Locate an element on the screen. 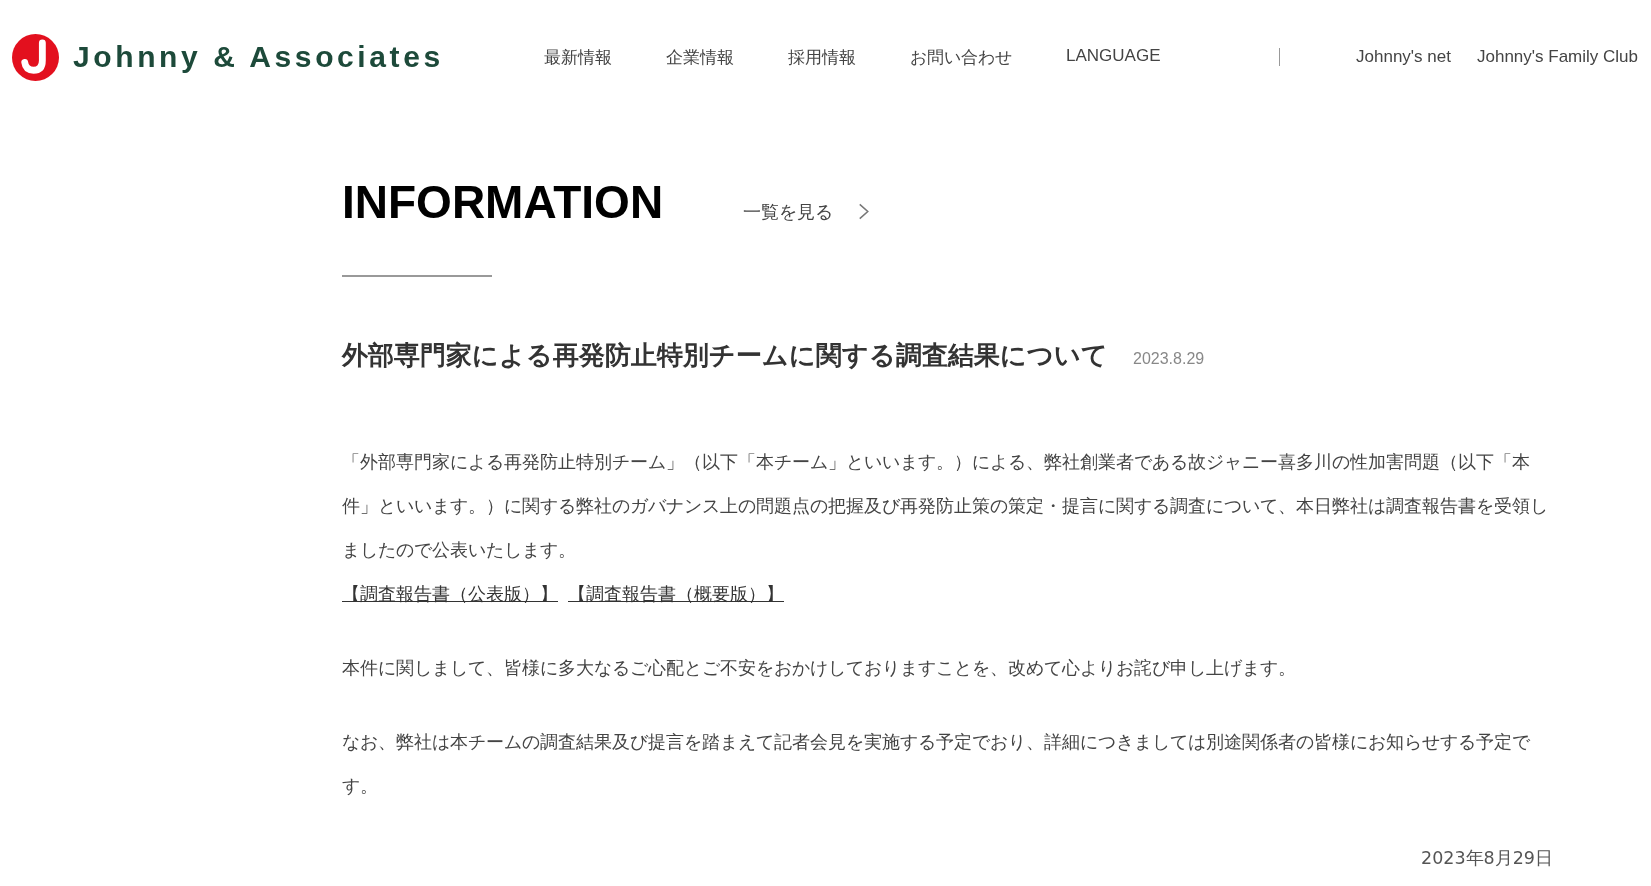 Image resolution: width=1651 pixels, height=886 pixels. body-paragraph: なお、弊社は本チームの調査結果及び提言を踏まえて記者会見を実施する予定でおり、詳細につきましては別途関係者の皆様にお知らせする予定です。 is located at coordinates (936, 764).